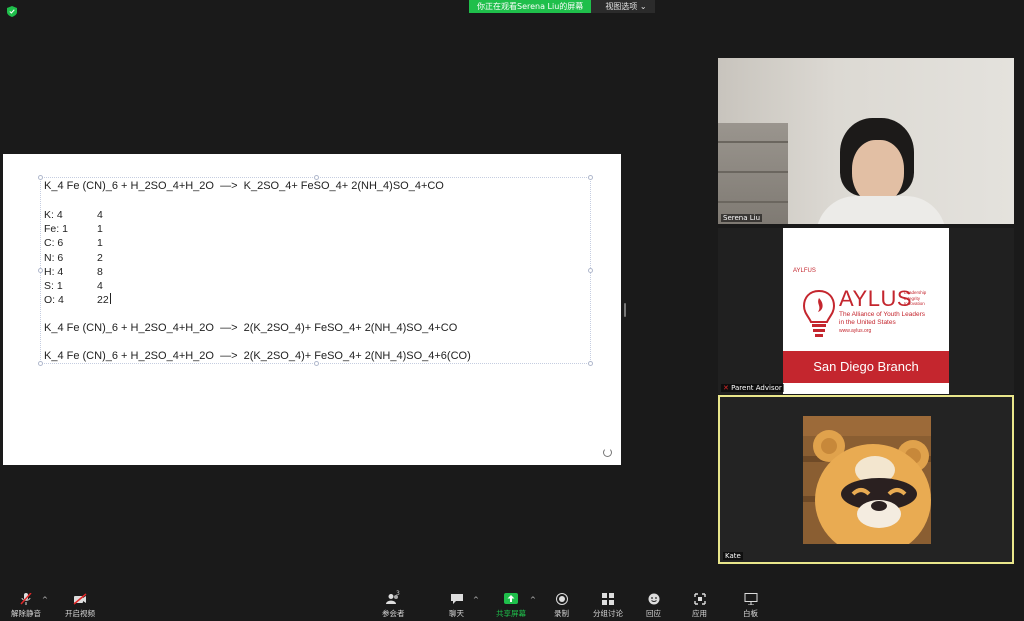 The height and width of the screenshot is (621, 1024). Describe the element at coordinates (742, 218) in the screenshot. I see `participant-name: Serena Liu` at that location.